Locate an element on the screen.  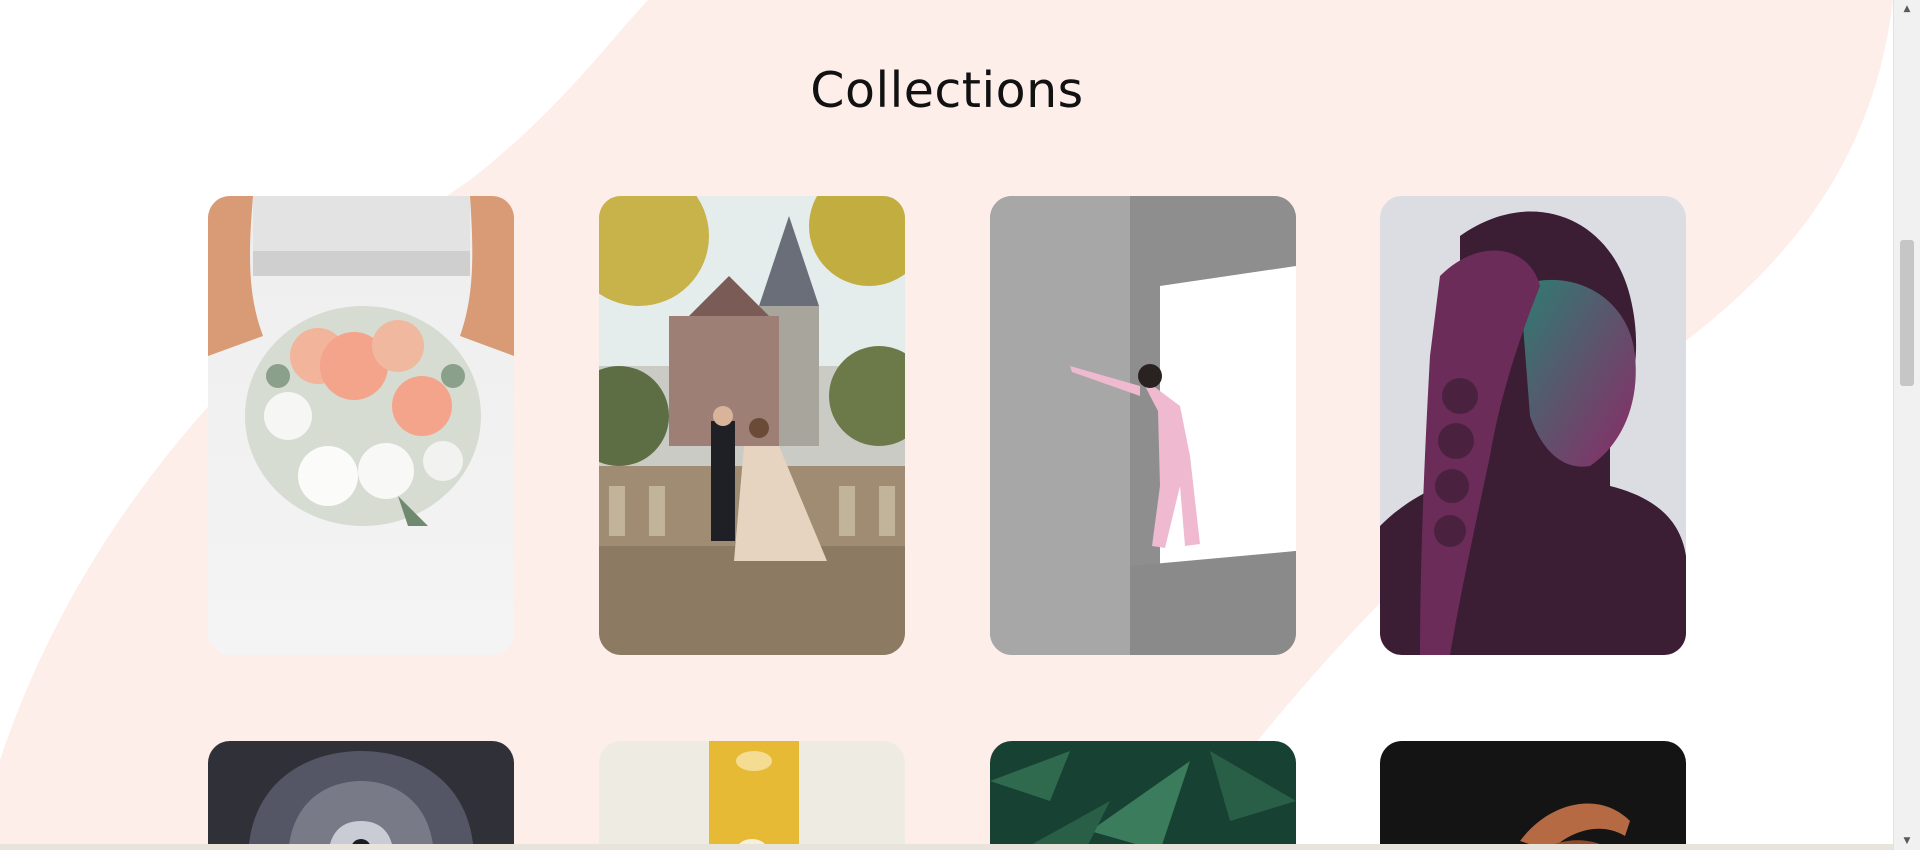
woman-concrete-image is located at coordinates (1143, 425).